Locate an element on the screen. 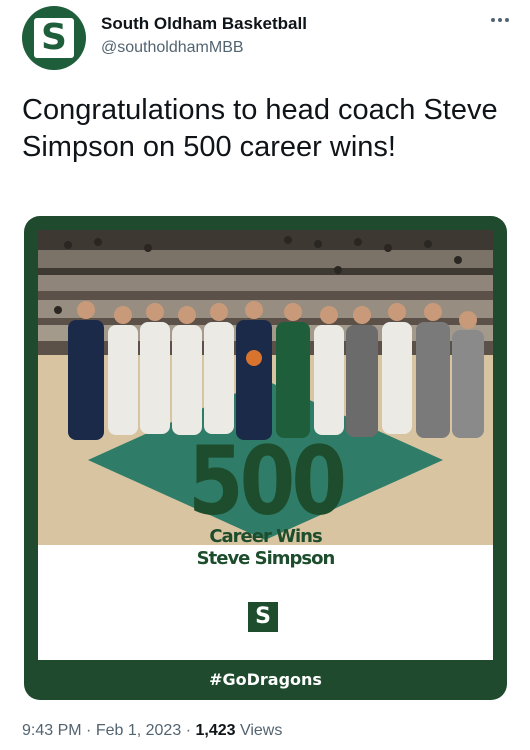  more-horizontal-icon is located at coordinates (500, 20).